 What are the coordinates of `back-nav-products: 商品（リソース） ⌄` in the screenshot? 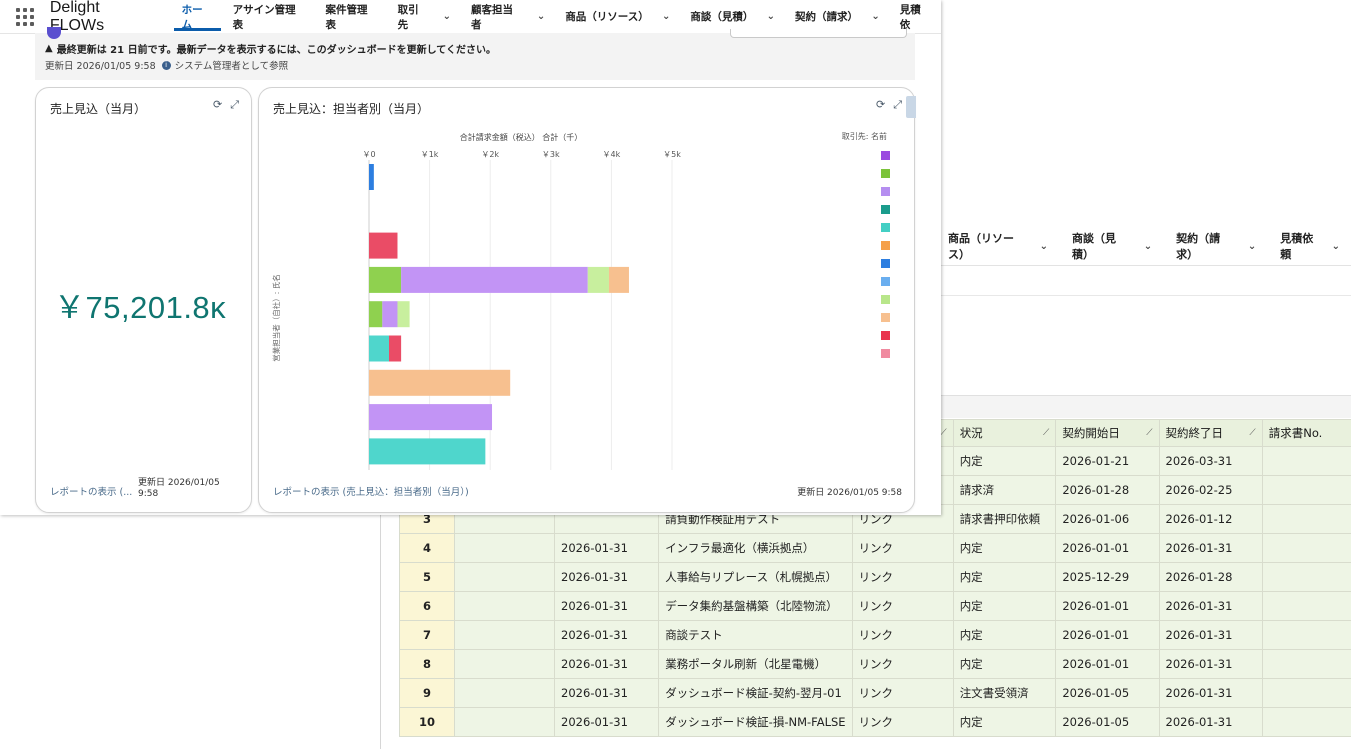 It's located at (998, 246).